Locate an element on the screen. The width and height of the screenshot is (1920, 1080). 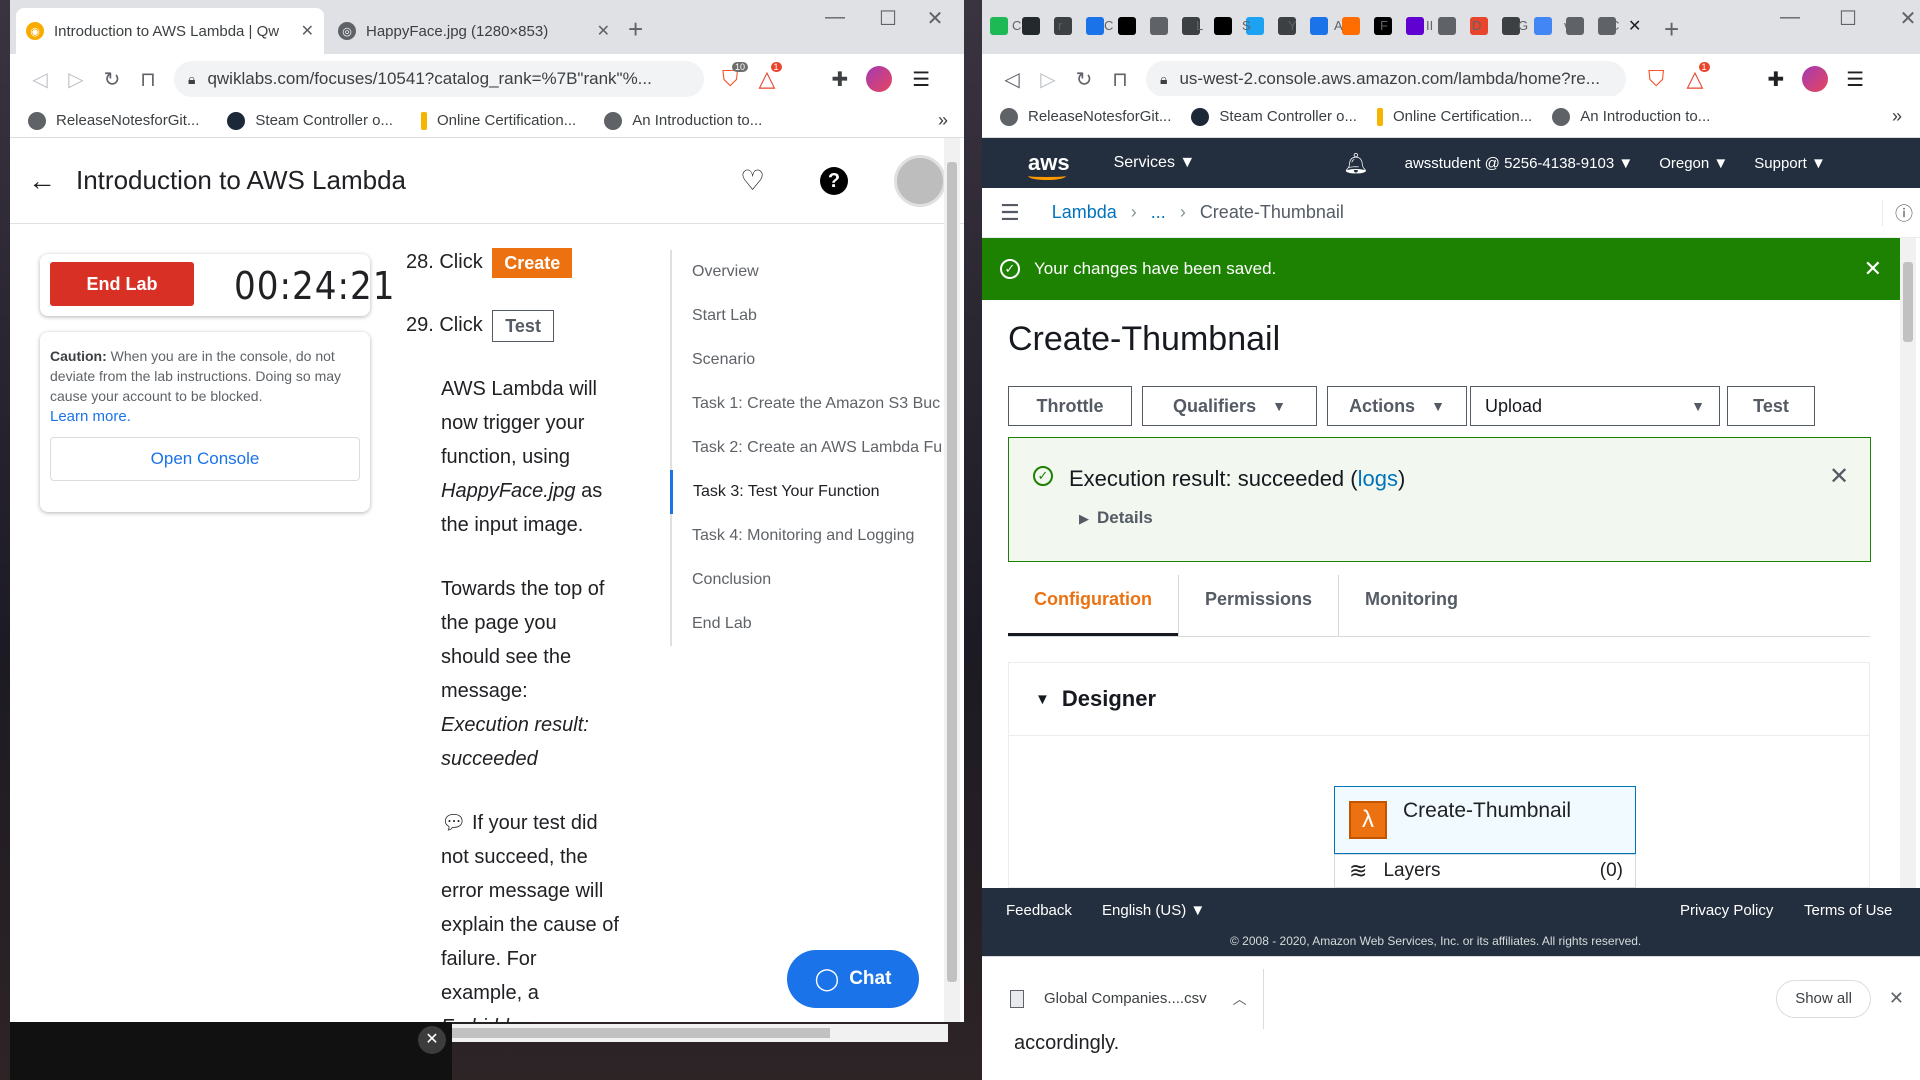
feedback-link: Feedback is located at coordinates (1039, 910).